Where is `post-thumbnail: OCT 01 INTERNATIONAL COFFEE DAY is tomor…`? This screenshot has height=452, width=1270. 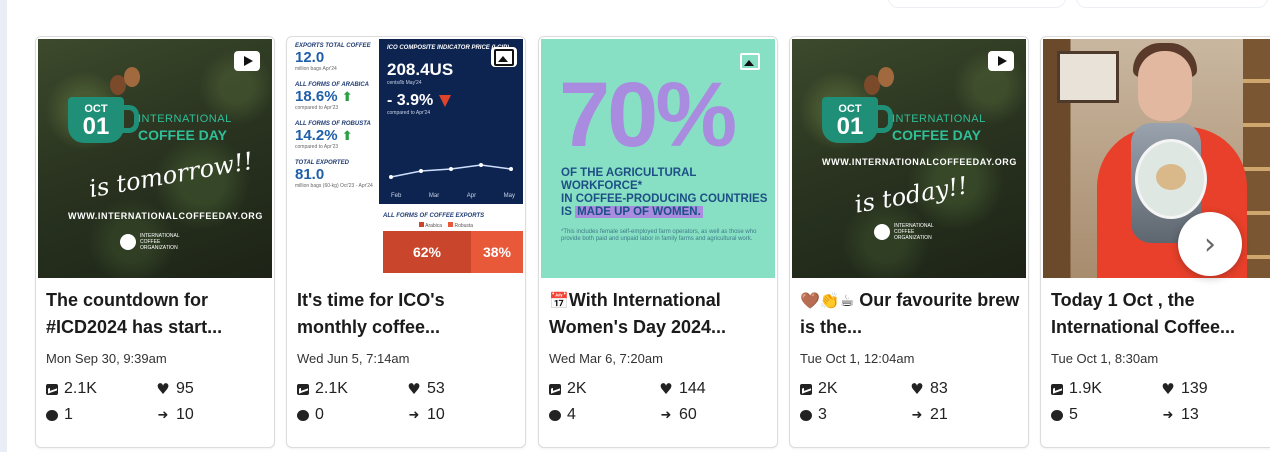
post-thumbnail: OCT 01 INTERNATIONAL COFFEE DAY is tomor… is located at coordinates (155, 158).